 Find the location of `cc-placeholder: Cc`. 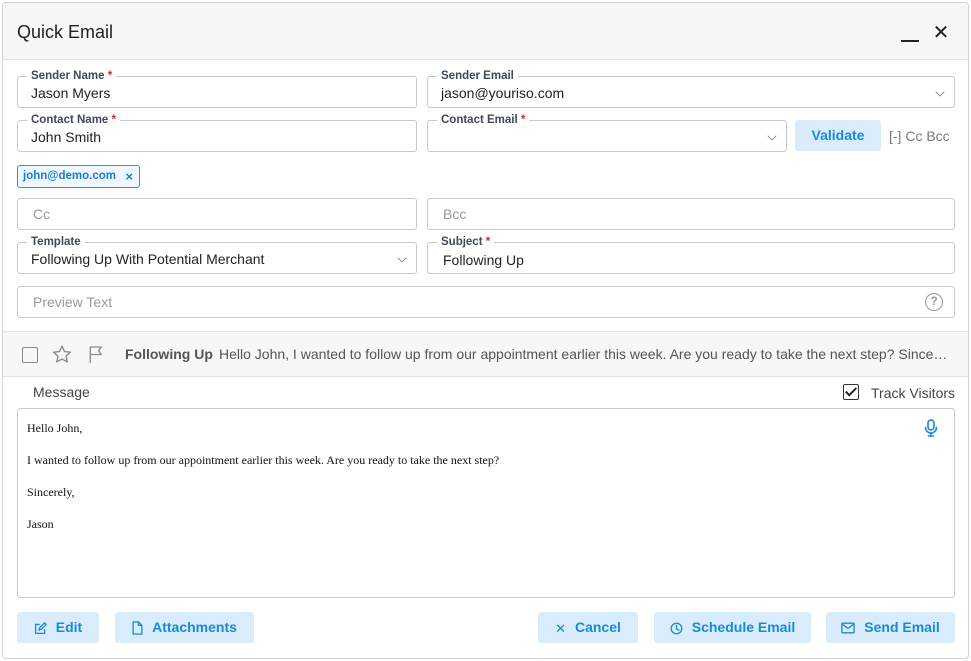

cc-placeholder: Cc is located at coordinates (42, 214).